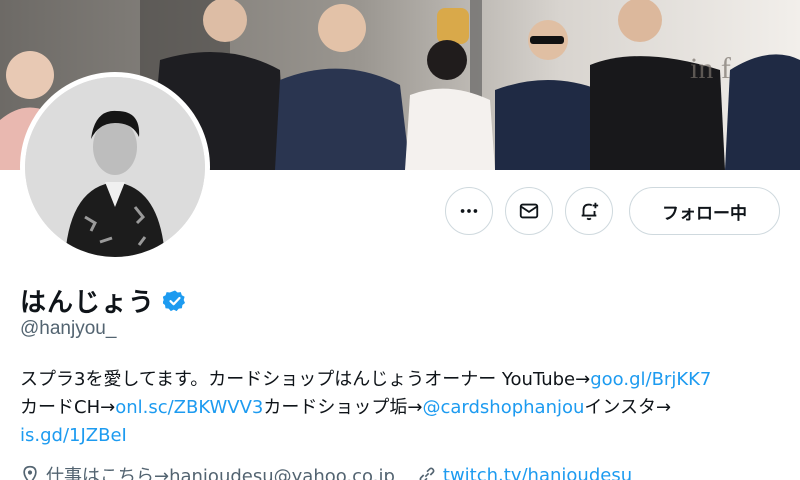  What do you see at coordinates (704, 211) in the screenshot?
I see `following-button: フォロー中` at bounding box center [704, 211].